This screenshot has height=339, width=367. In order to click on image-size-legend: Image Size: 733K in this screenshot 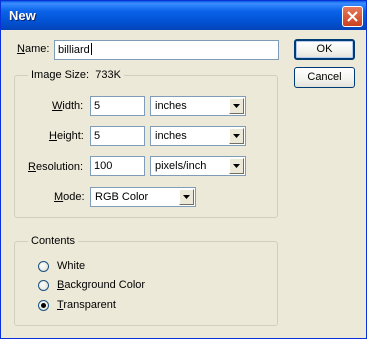, I will do `click(76, 75)`.